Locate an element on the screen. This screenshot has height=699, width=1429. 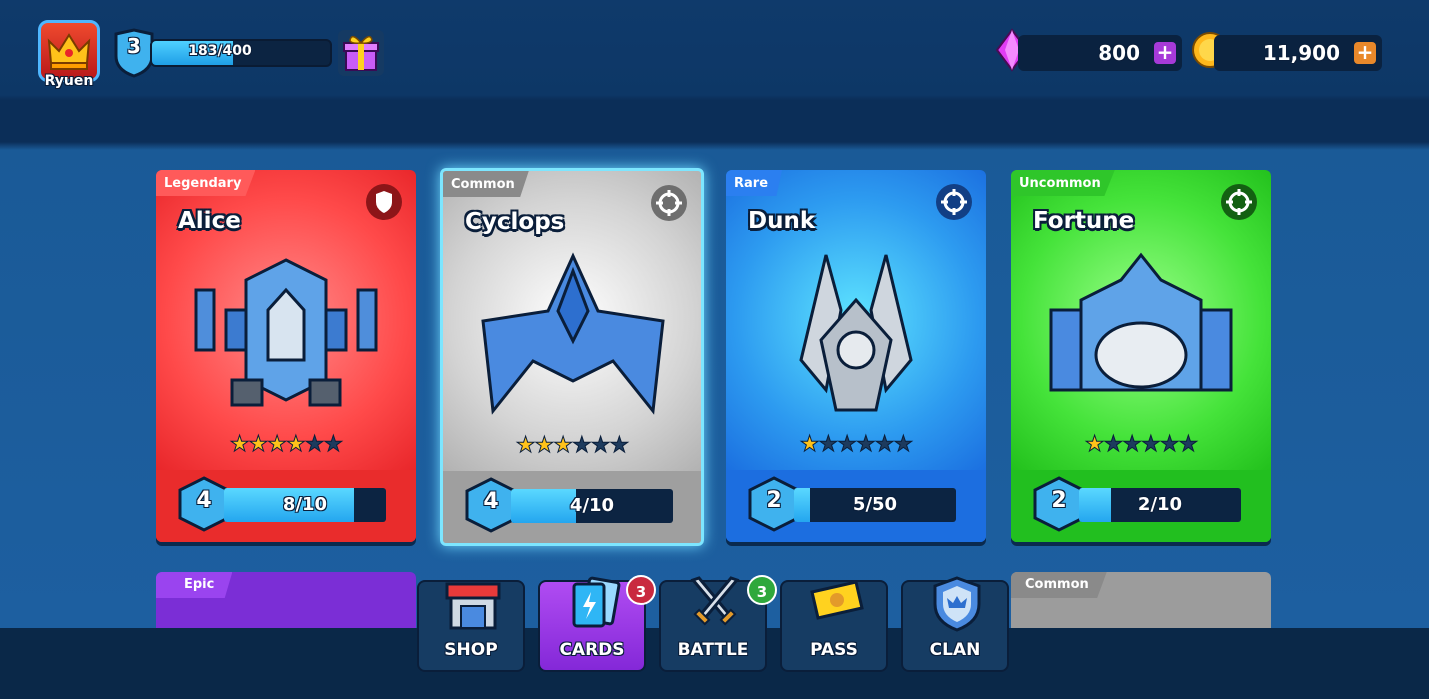
ship-card-peek-epic: Epic is located at coordinates (286, 602).